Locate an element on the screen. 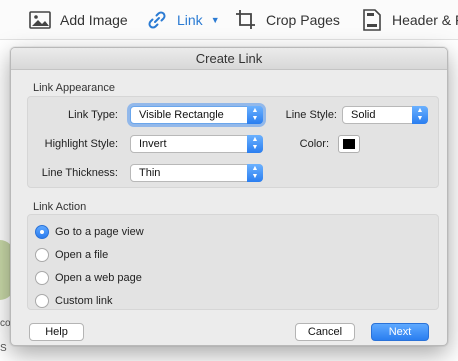  radio-go-to-page-view: Go to a page view is located at coordinates (89, 232).